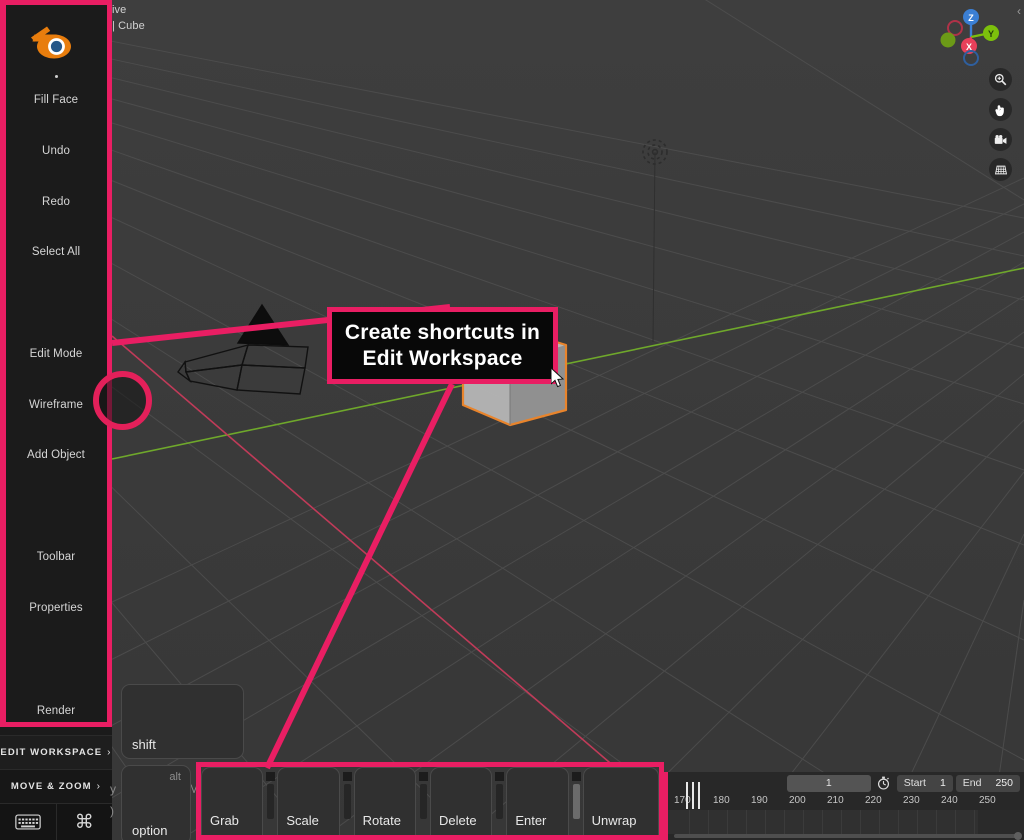 The image size is (1024, 840). What do you see at coordinates (873, 800) in the screenshot?
I see `ruler-tick: 220` at bounding box center [873, 800].